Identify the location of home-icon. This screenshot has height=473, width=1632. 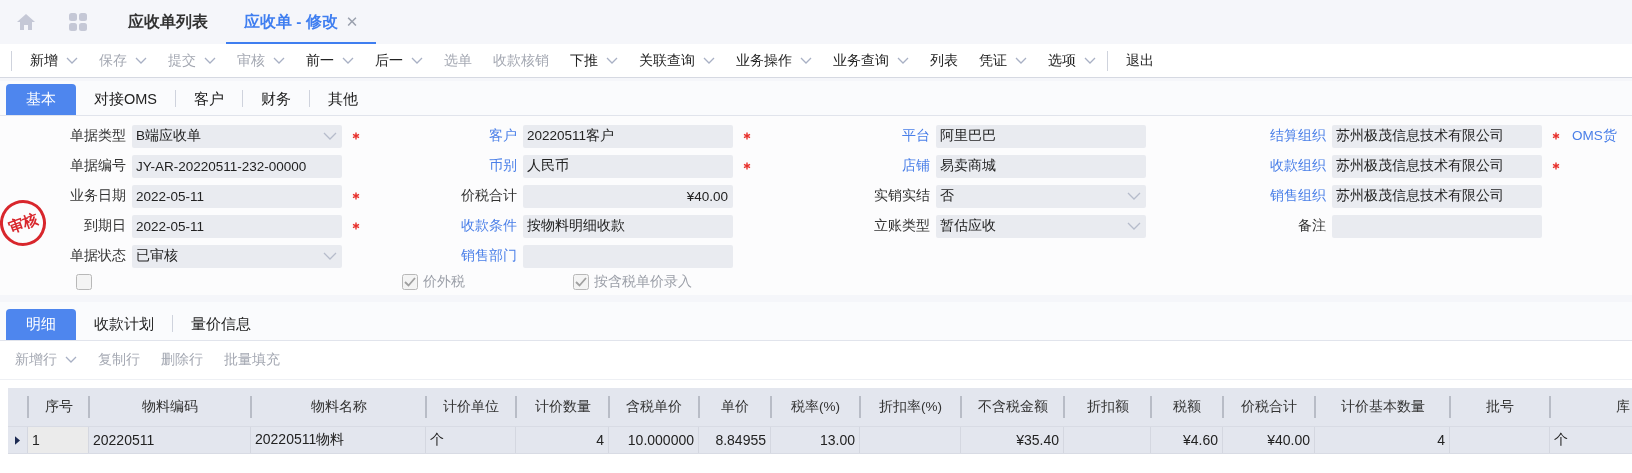
(26, 22).